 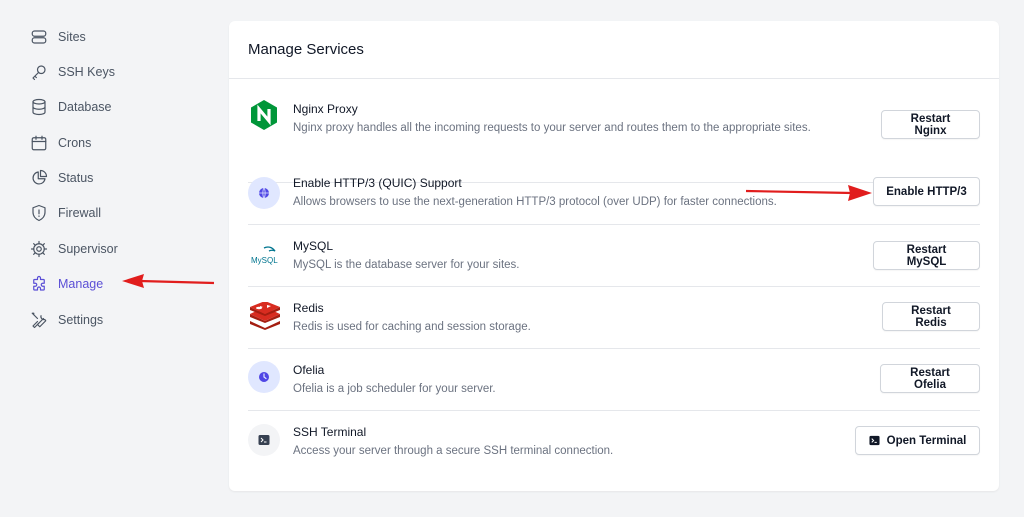 I want to click on sidebar-item-label: Sites, so click(x=72, y=37).